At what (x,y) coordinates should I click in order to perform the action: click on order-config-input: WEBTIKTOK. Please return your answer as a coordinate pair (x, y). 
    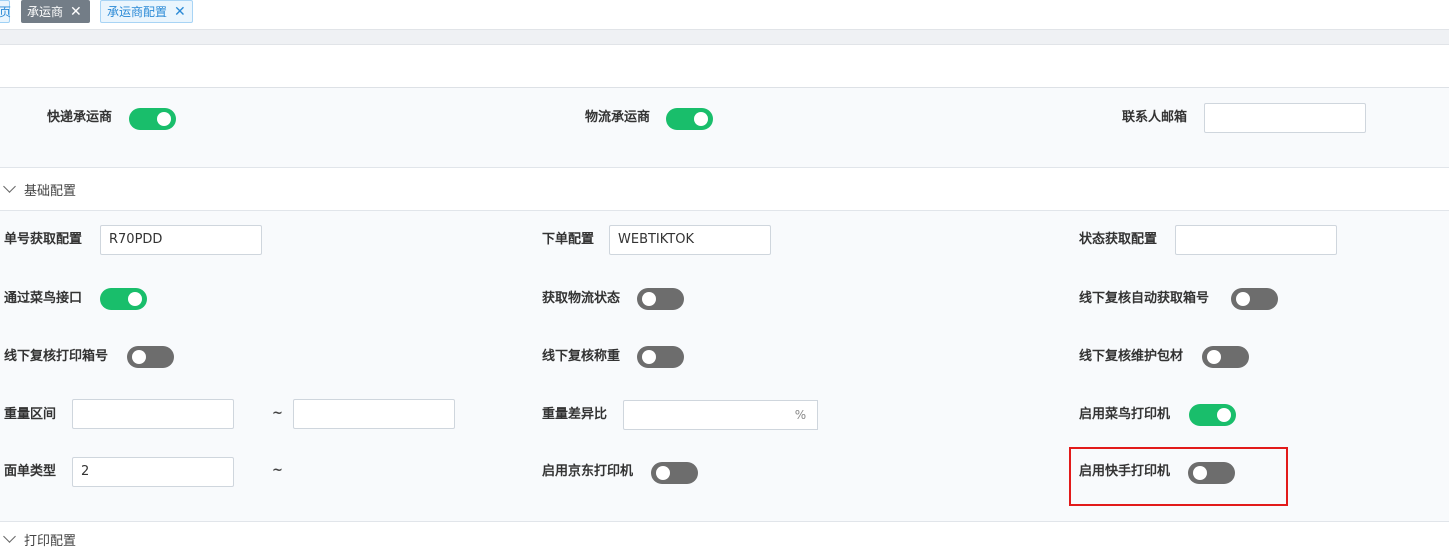
    Looking at the image, I should click on (690, 240).